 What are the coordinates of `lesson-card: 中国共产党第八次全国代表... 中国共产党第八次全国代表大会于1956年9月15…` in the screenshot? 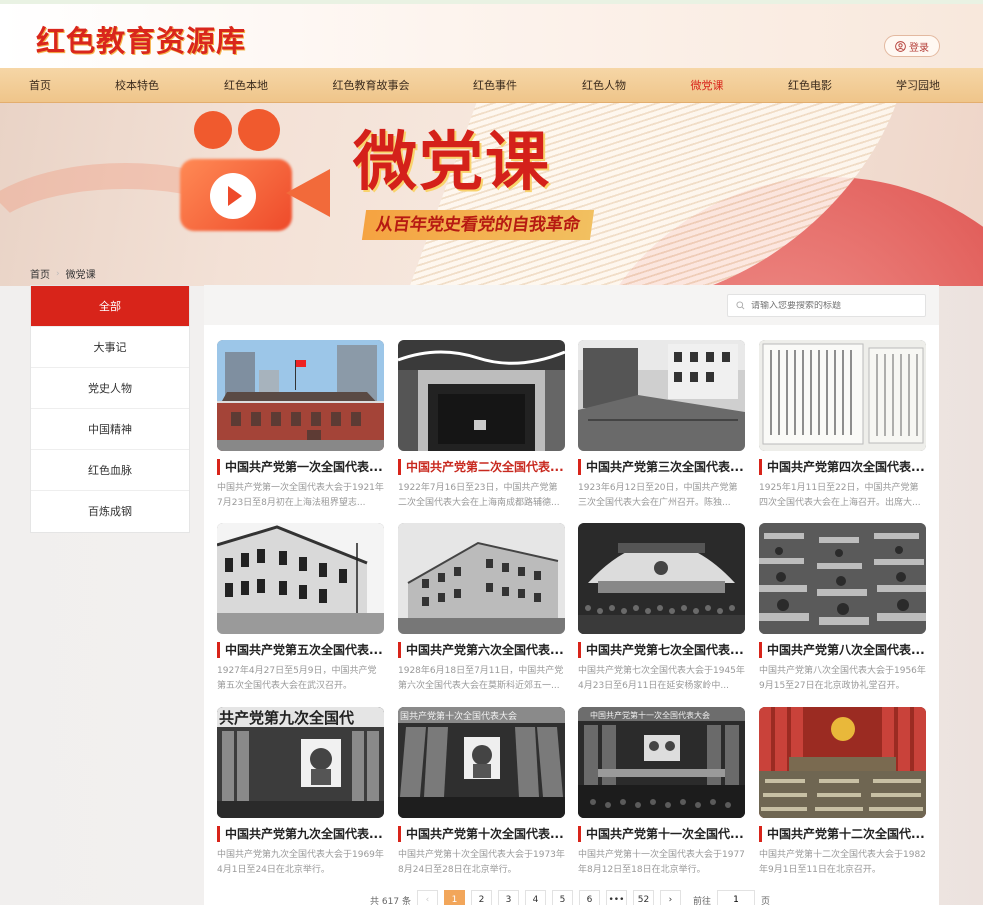 It's located at (842, 608).